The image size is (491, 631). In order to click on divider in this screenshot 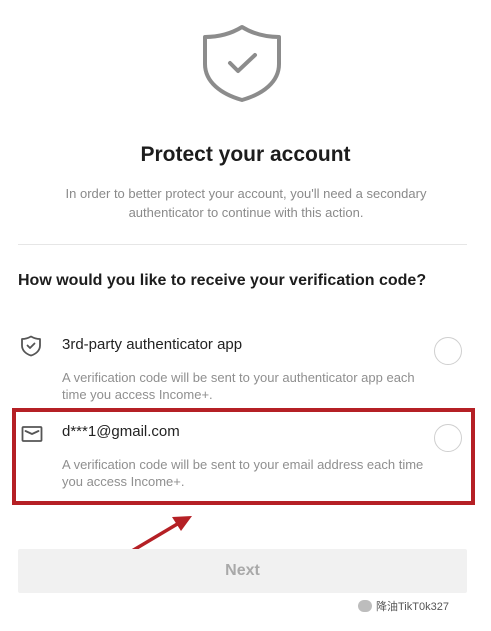, I will do `click(242, 244)`.